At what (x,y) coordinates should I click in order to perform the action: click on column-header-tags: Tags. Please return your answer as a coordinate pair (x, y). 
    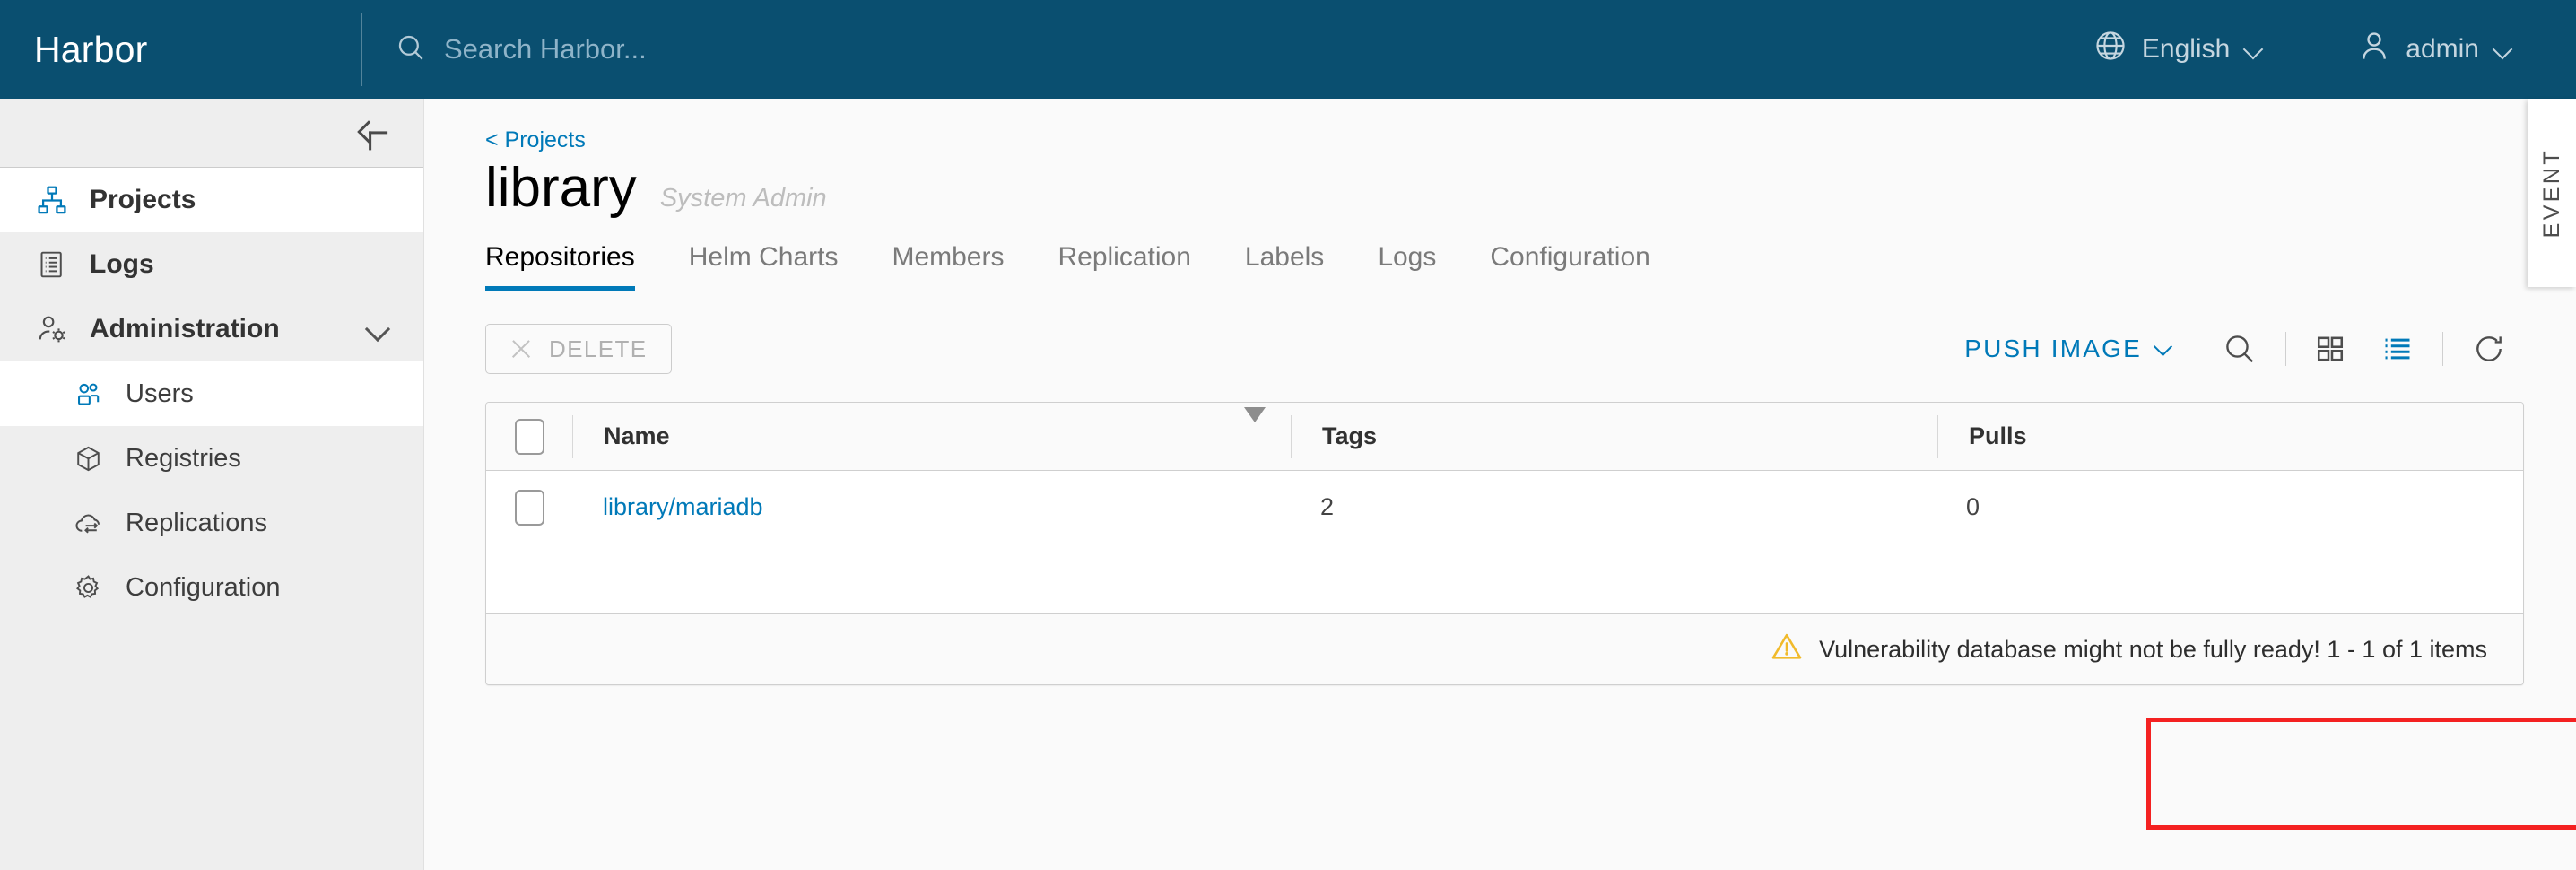
    Looking at the image, I should click on (1614, 436).